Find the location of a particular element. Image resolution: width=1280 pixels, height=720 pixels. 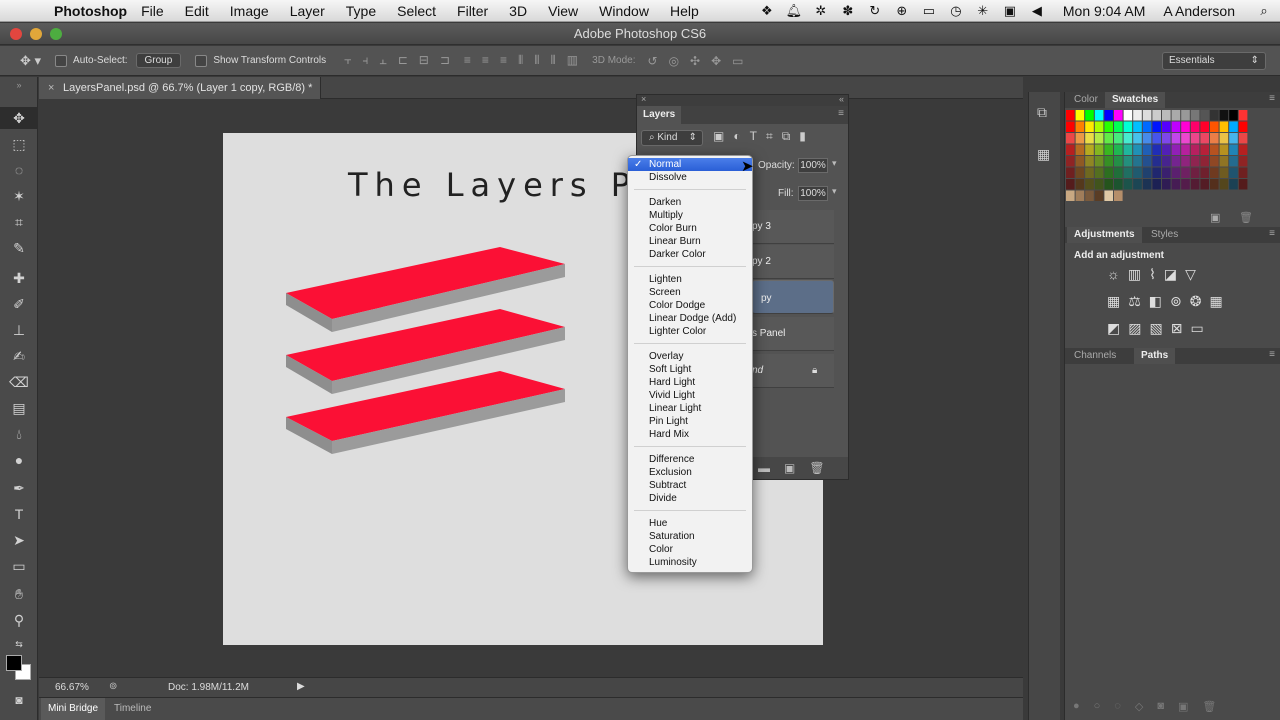

color-lookup-icon: ▦ is located at coordinates (1216, 301).